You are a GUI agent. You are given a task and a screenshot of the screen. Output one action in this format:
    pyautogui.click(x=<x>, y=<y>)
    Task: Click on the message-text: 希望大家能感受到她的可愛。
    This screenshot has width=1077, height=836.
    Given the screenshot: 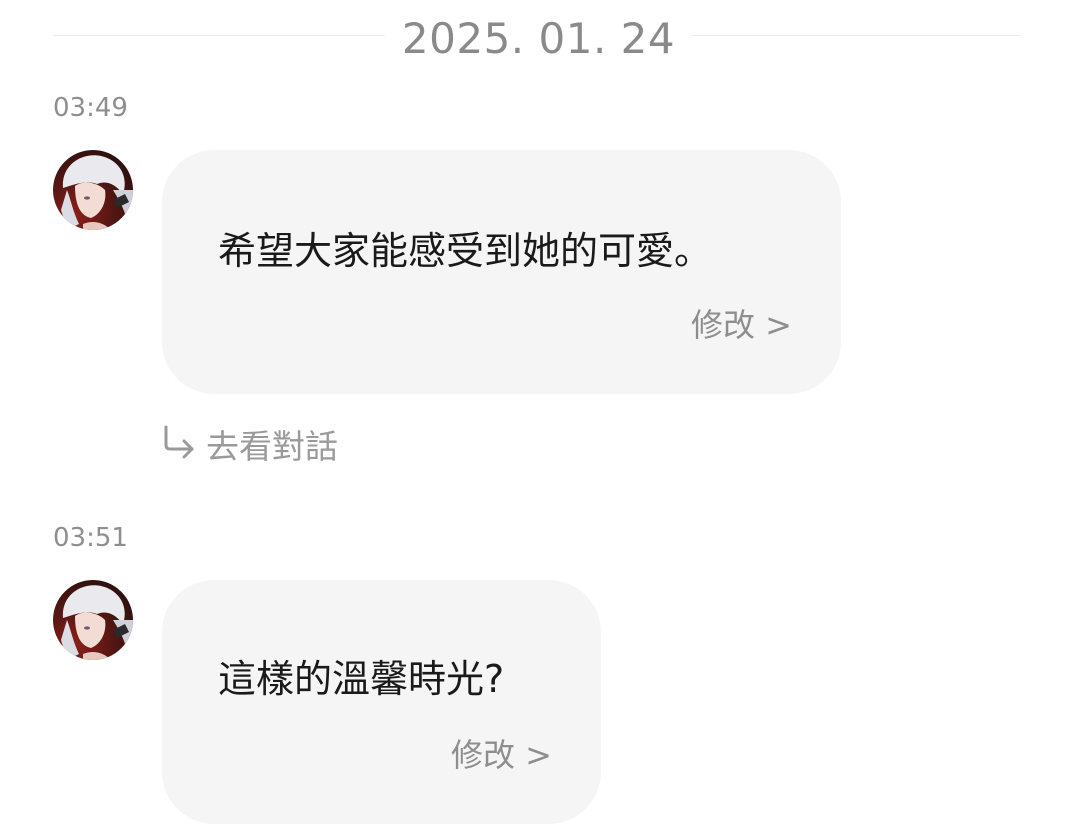 What is the action you would take?
    pyautogui.click(x=465, y=251)
    